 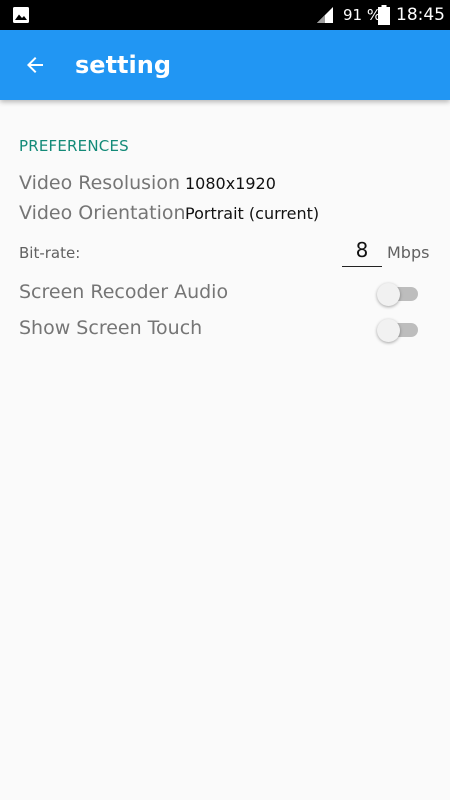 What do you see at coordinates (362, 15) in the screenshot?
I see `battery-percentage: 91 %` at bounding box center [362, 15].